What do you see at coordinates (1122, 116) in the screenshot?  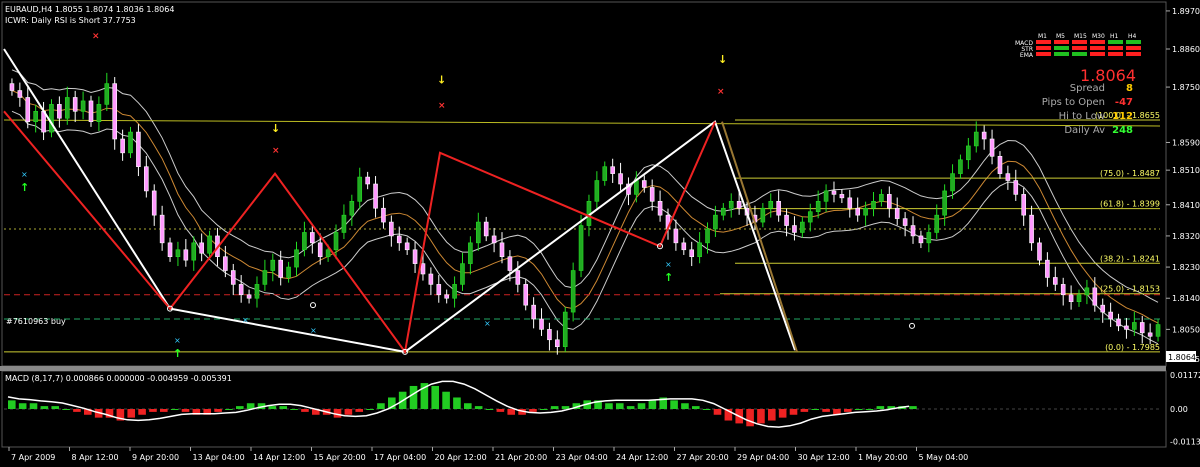 I see `hilo-value: 112` at bounding box center [1122, 116].